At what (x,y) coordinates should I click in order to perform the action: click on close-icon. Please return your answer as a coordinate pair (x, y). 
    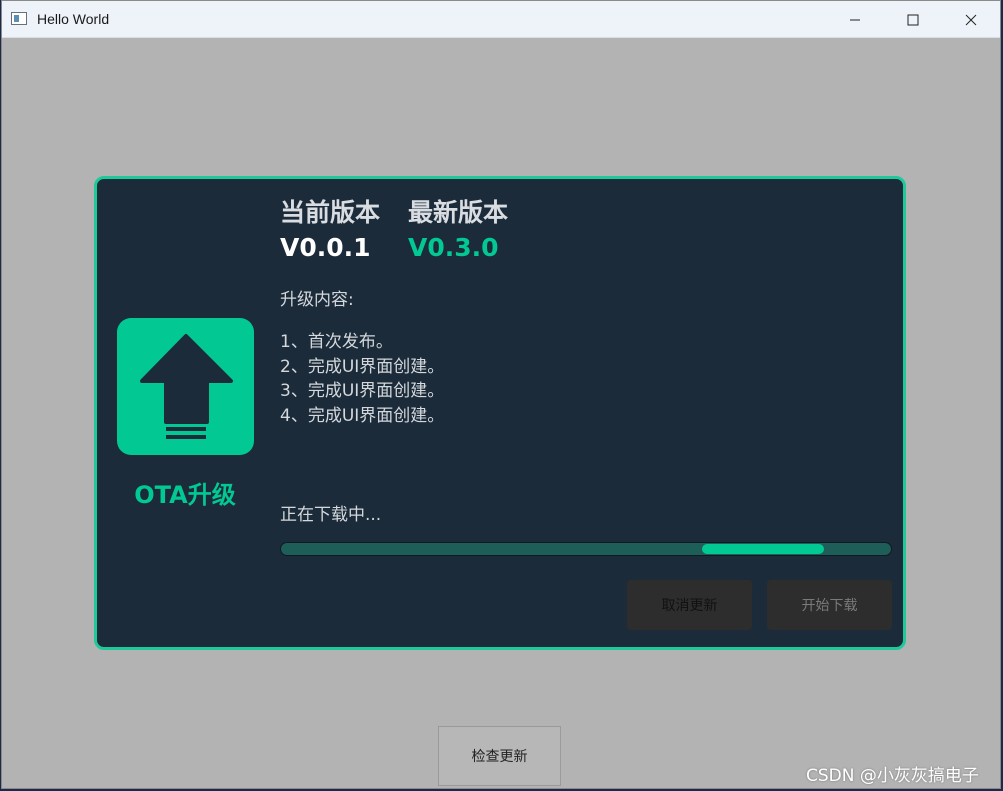
    Looking at the image, I should click on (971, 19).